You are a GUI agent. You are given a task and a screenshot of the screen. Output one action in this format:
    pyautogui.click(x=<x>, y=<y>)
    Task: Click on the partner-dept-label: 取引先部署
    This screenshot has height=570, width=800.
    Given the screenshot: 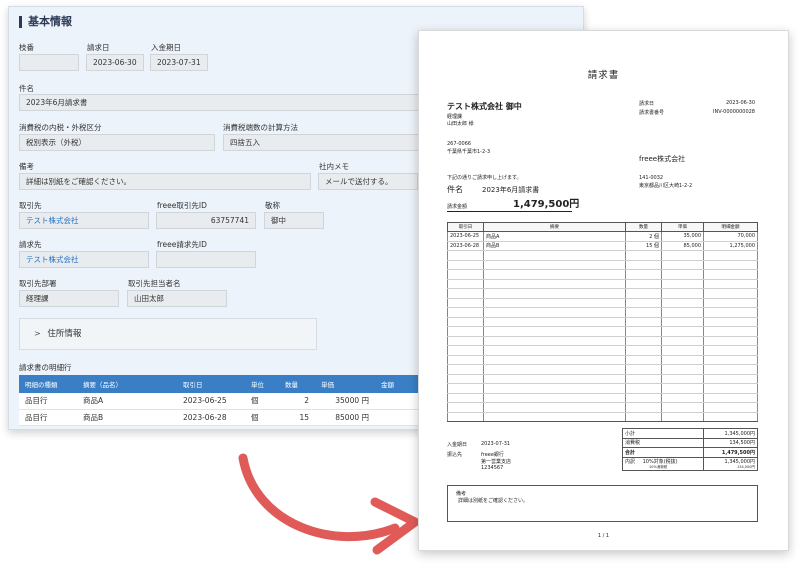 What is the action you would take?
    pyautogui.click(x=38, y=283)
    